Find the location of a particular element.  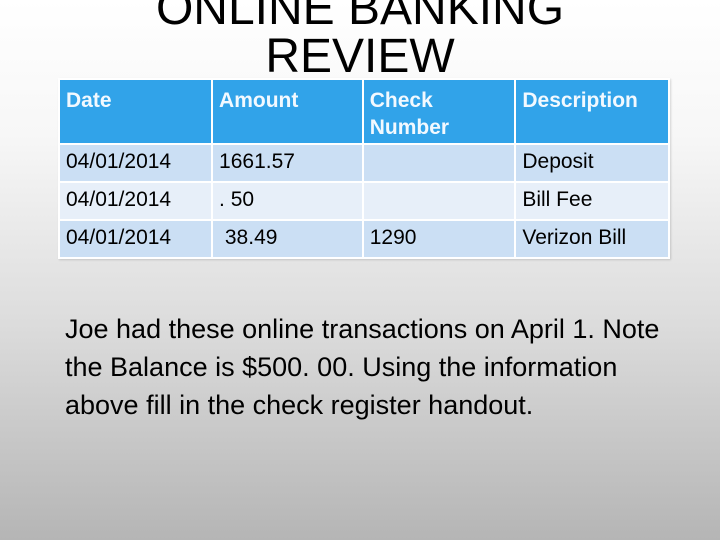

table-row: 04/01/2014 1661.57 Deposit is located at coordinates (364, 163).